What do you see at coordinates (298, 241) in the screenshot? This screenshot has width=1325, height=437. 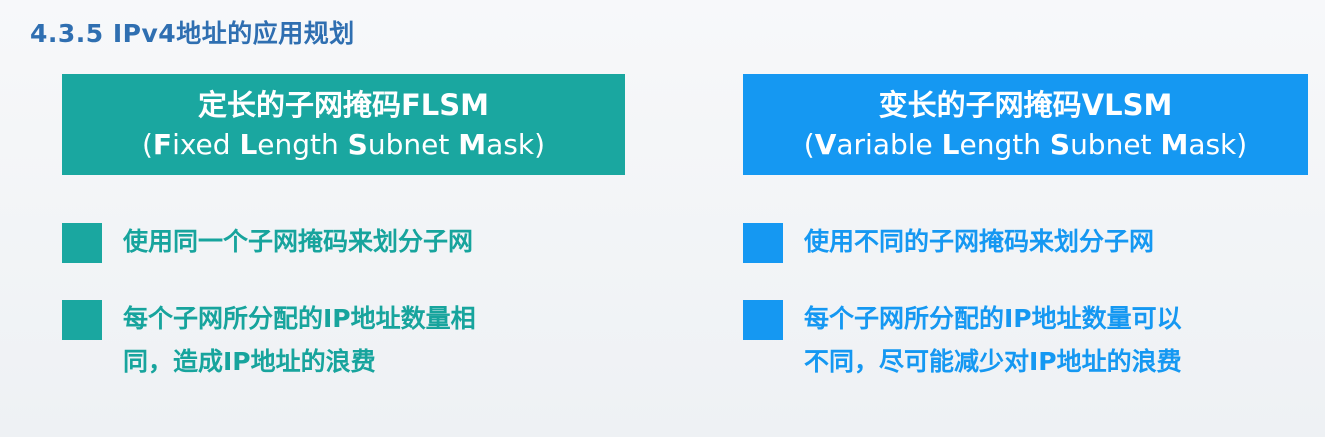 I see `flsm-bullet-1-text: 使用同一个子网掩码来划分子网` at bounding box center [298, 241].